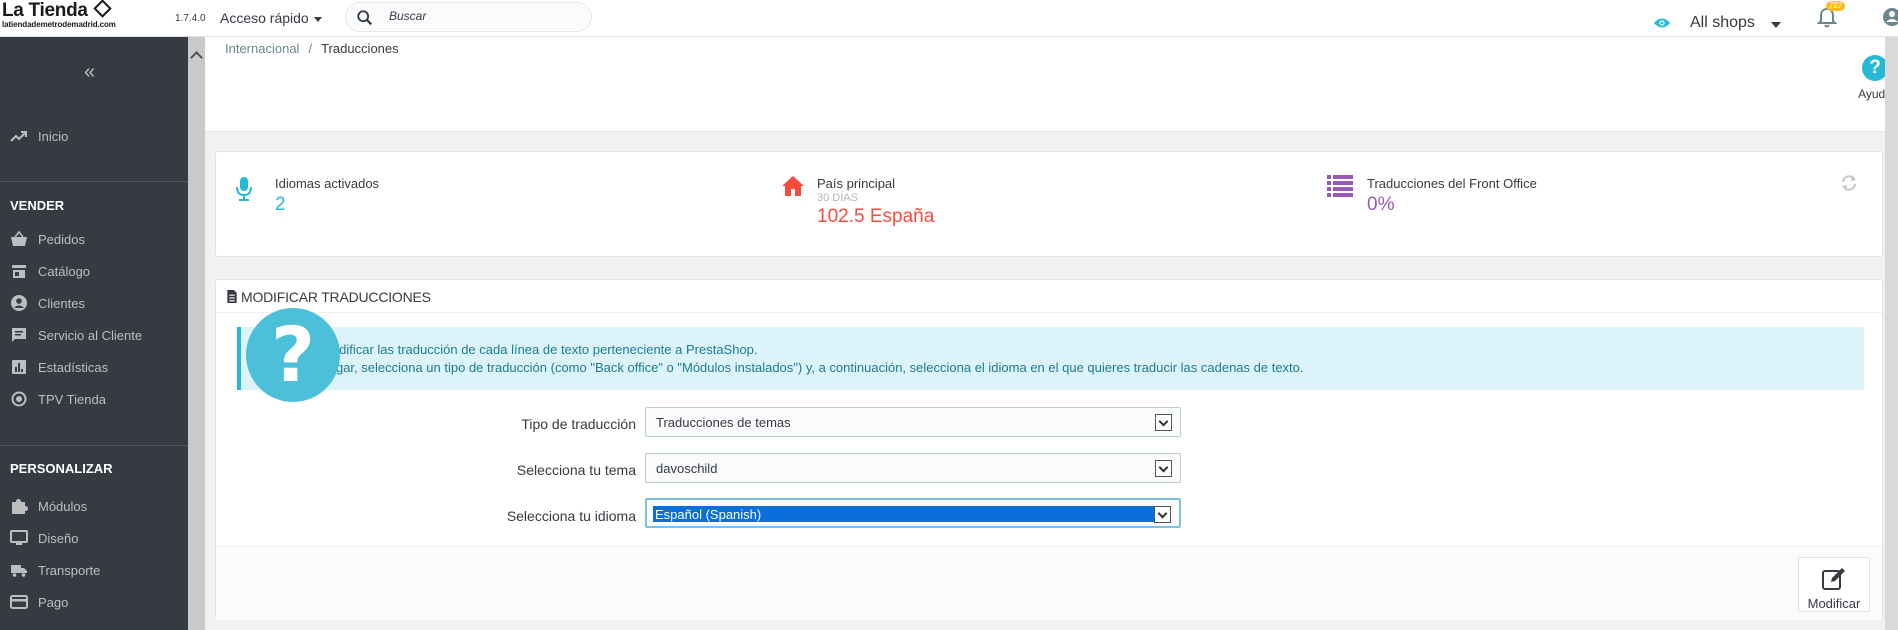 Image resolution: width=1898 pixels, height=630 pixels. I want to click on shop-selector-label: All shops, so click(1722, 22).